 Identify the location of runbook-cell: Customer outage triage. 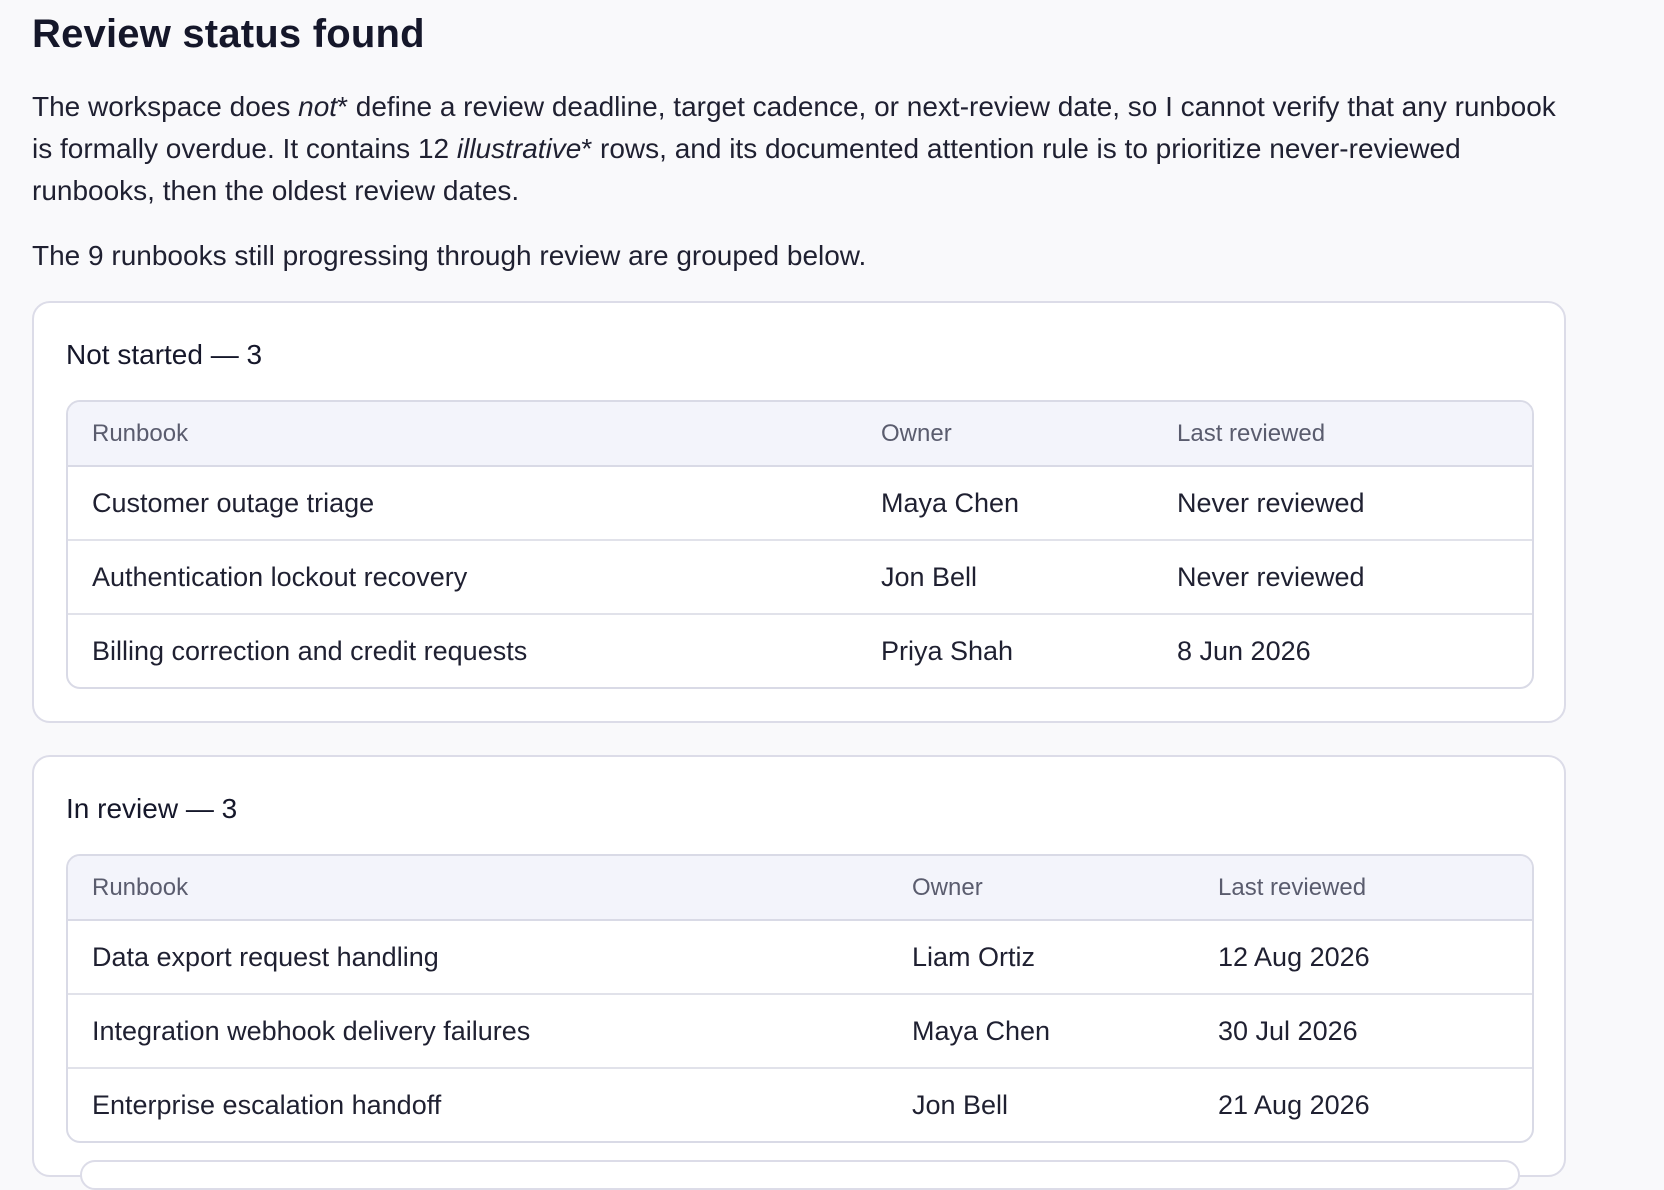
(462, 503).